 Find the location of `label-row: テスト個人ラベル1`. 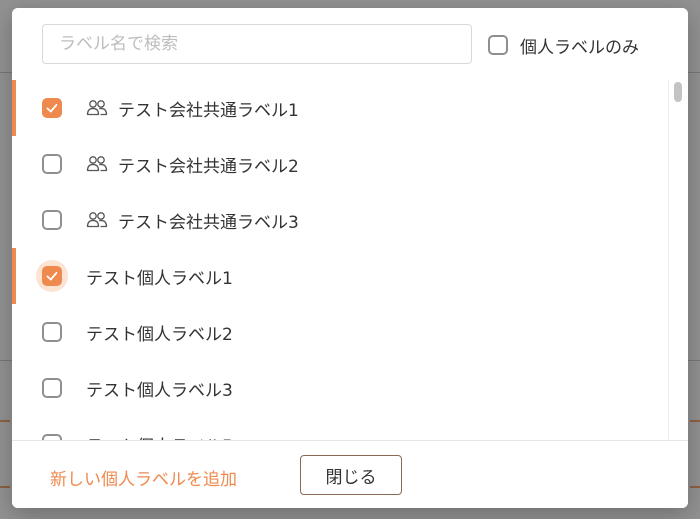

label-row: テスト個人ラベル1 is located at coordinates (350, 276).